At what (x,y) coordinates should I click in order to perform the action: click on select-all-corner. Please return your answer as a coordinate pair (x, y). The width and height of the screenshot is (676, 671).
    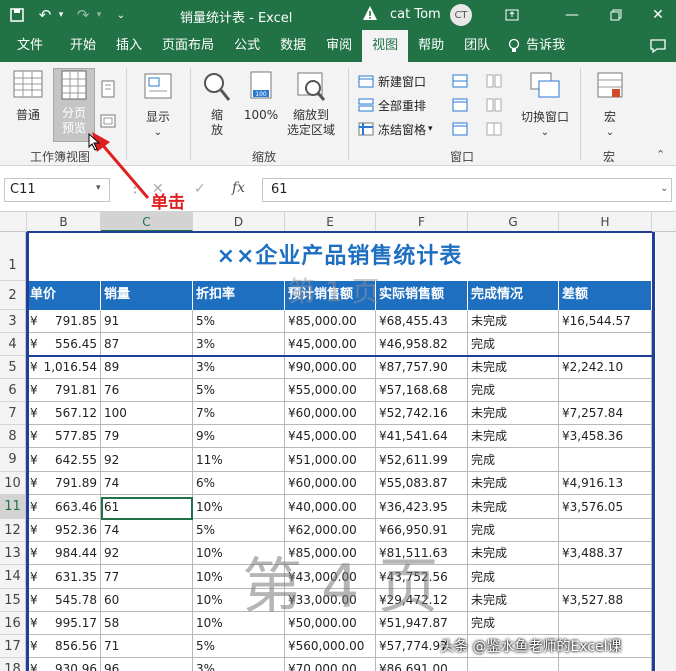
    Looking at the image, I should click on (13, 222).